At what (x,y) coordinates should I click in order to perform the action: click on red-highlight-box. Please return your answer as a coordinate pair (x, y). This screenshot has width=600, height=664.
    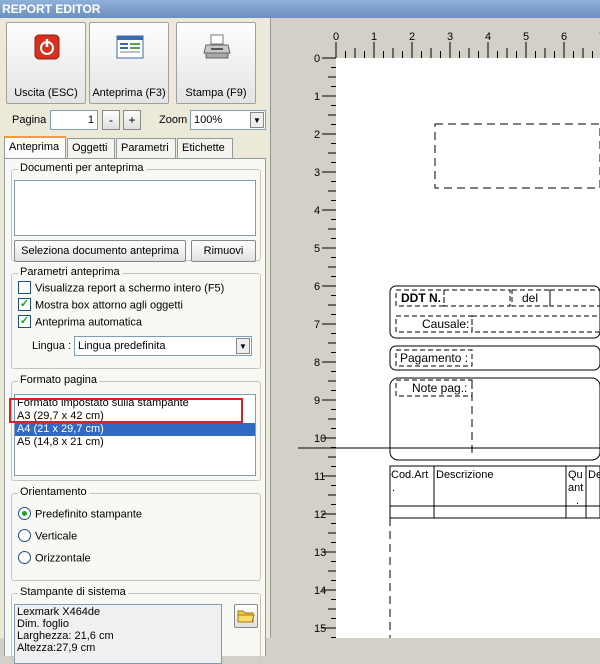
    Looking at the image, I should click on (126, 410).